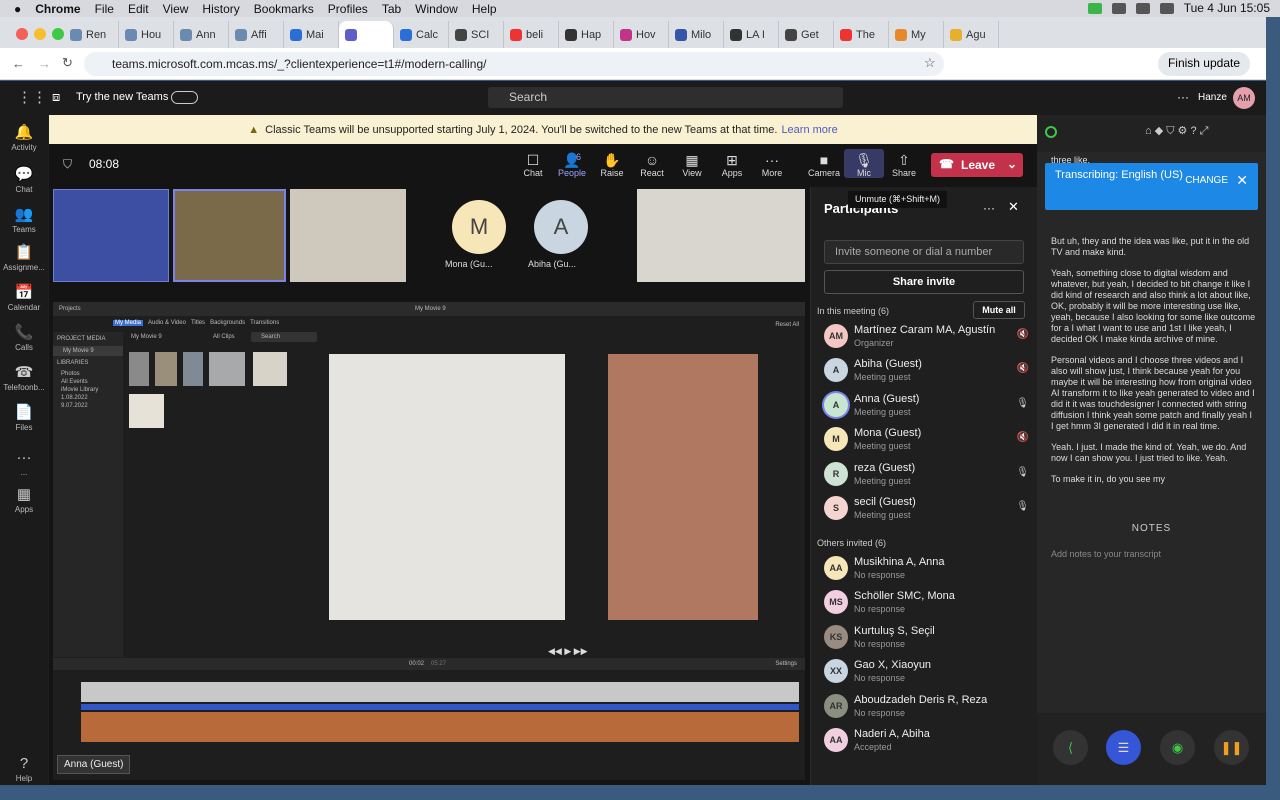  What do you see at coordinates (348, 9) in the screenshot?
I see `menu-item: Profiles` at bounding box center [348, 9].